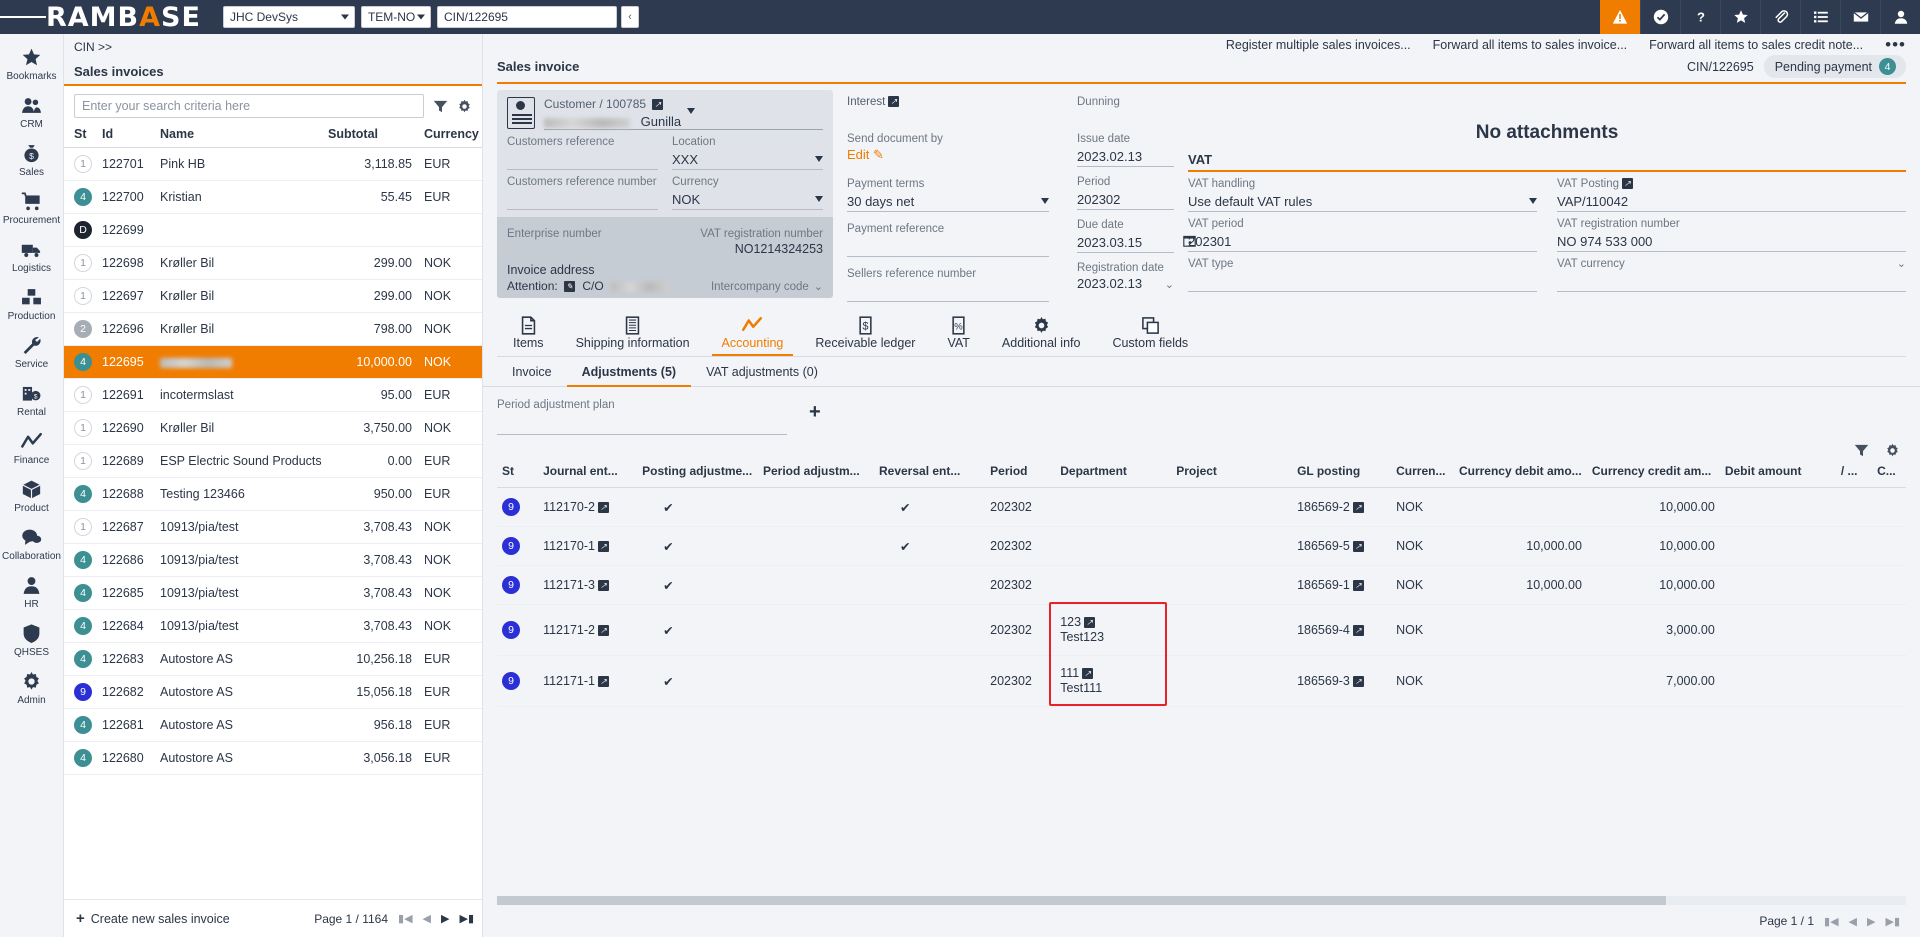 The image size is (1920, 937). I want to click on table-row: 4 122680 Autostore AS 3,056.18 EUR, so click(273, 758).